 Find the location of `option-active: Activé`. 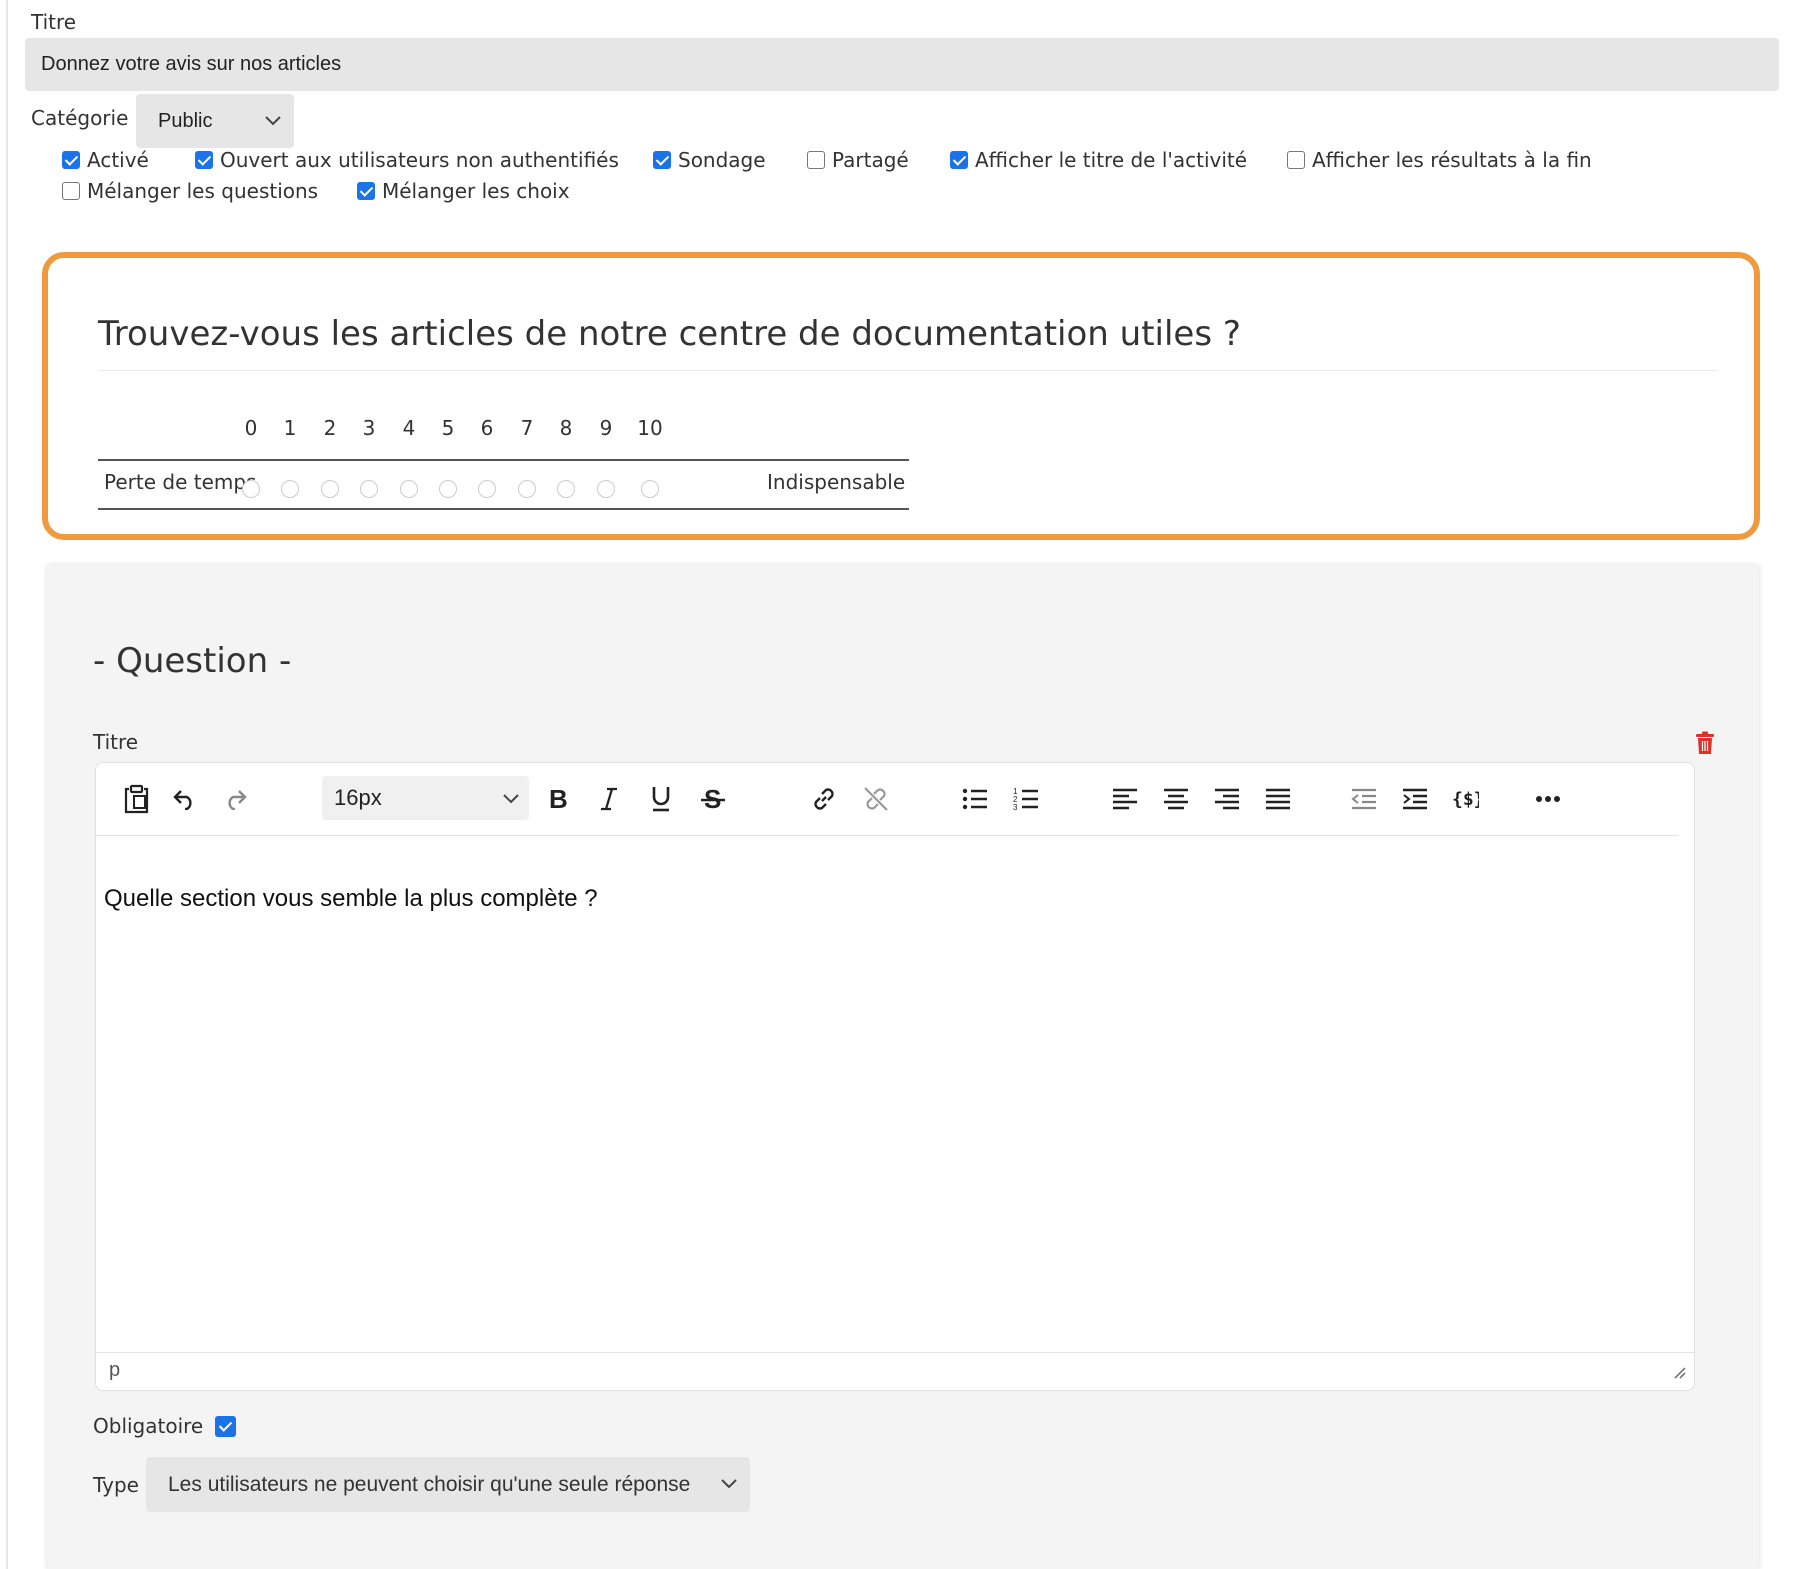

option-active: Activé is located at coordinates (105, 160).